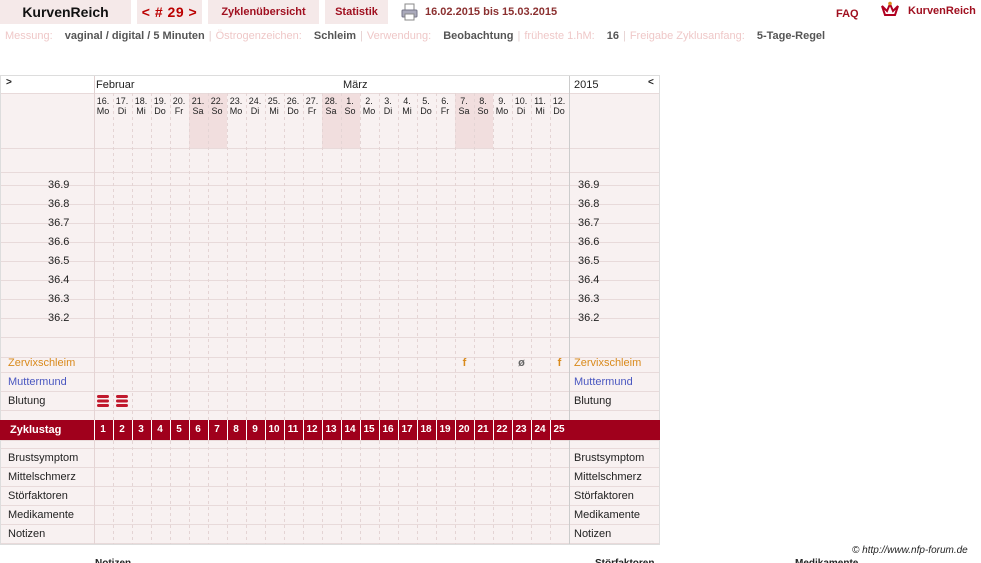  Describe the element at coordinates (388, 101) in the screenshot. I see `day-date: 3.` at that location.